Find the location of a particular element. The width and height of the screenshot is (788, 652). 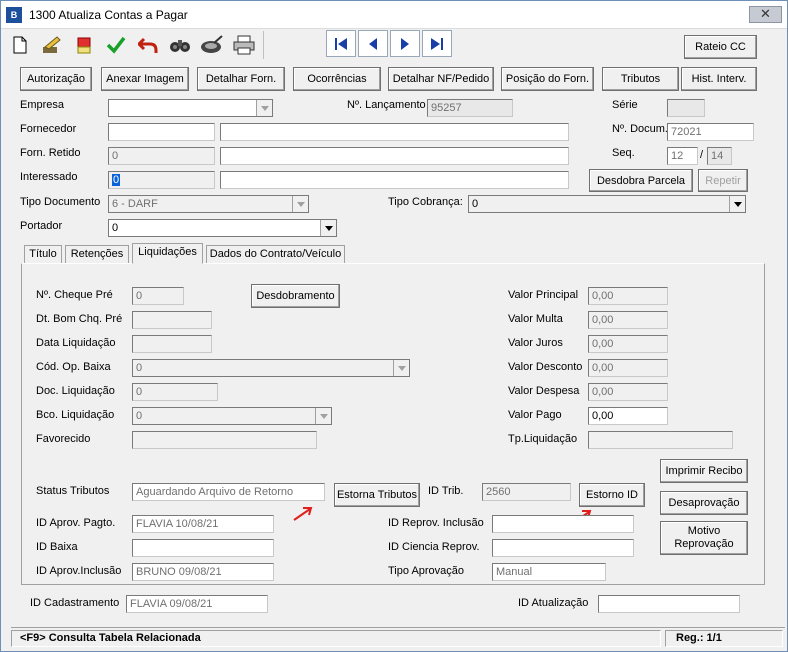

tab-dados-contrato: Dados do Contrato/Veículo is located at coordinates (275, 254).